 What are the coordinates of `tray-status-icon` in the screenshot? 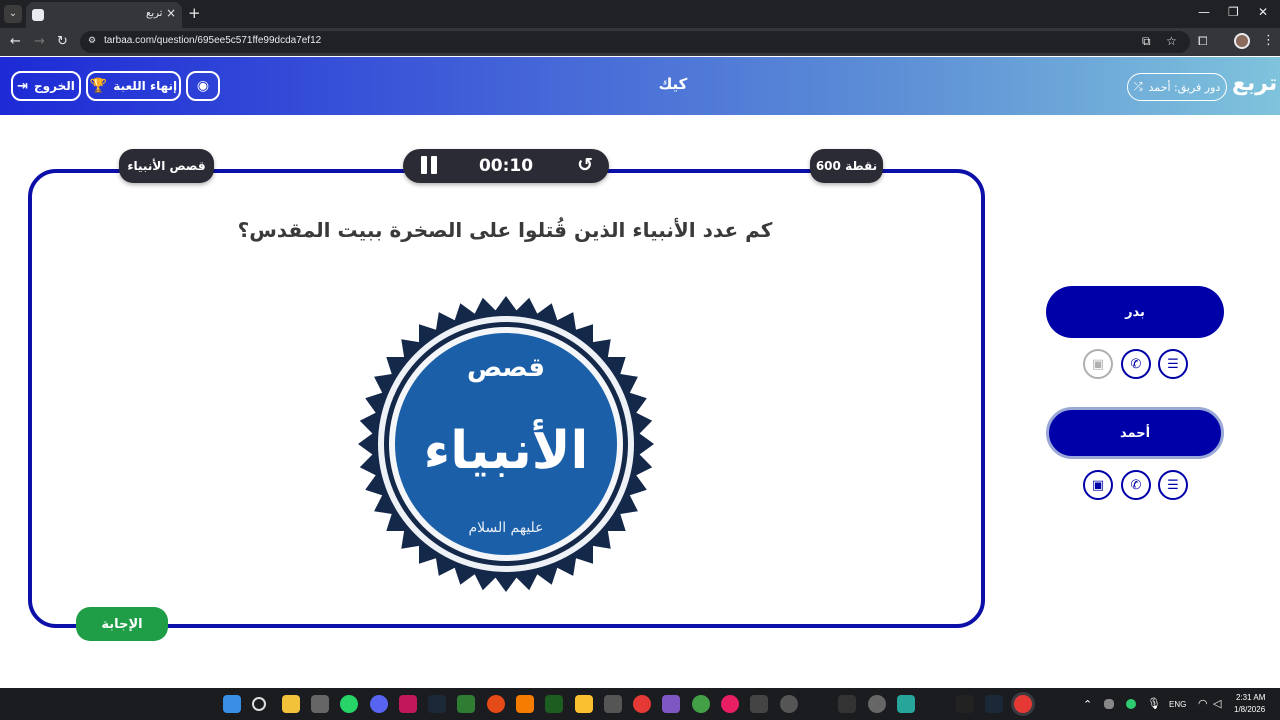 It's located at (1131, 704).